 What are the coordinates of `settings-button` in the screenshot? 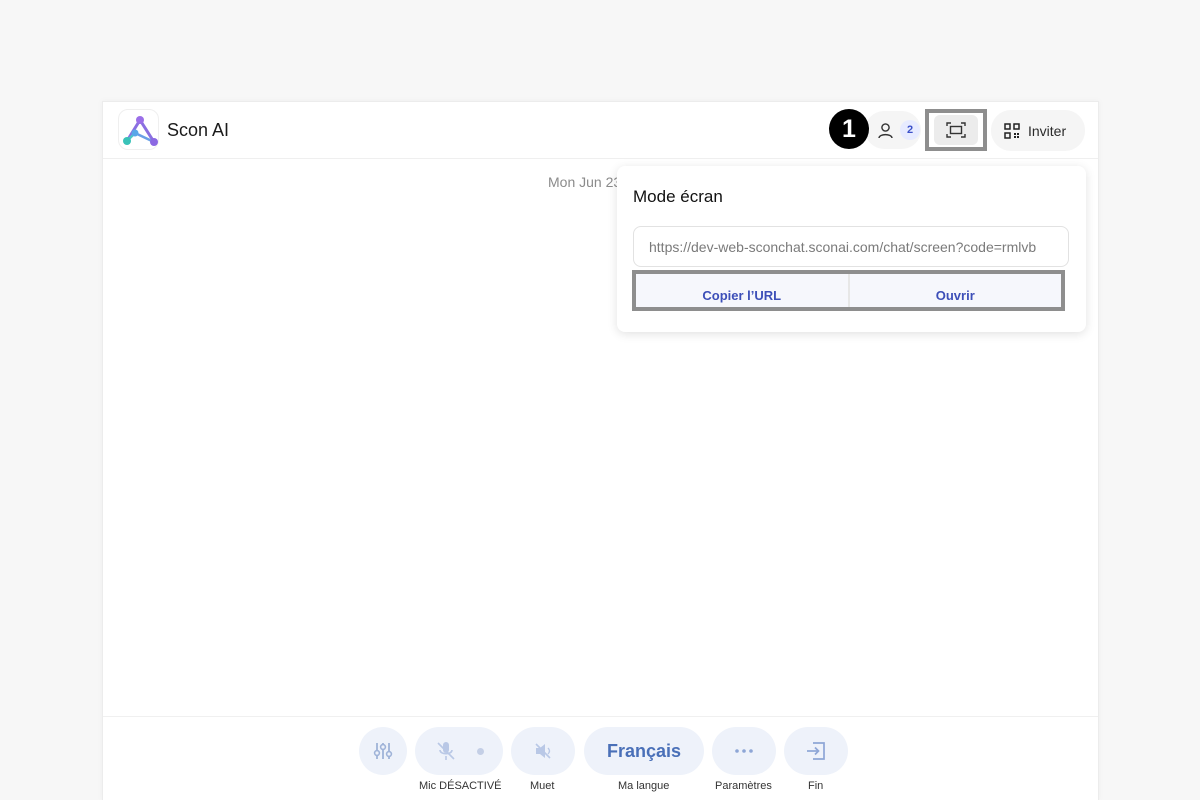 It's located at (744, 751).